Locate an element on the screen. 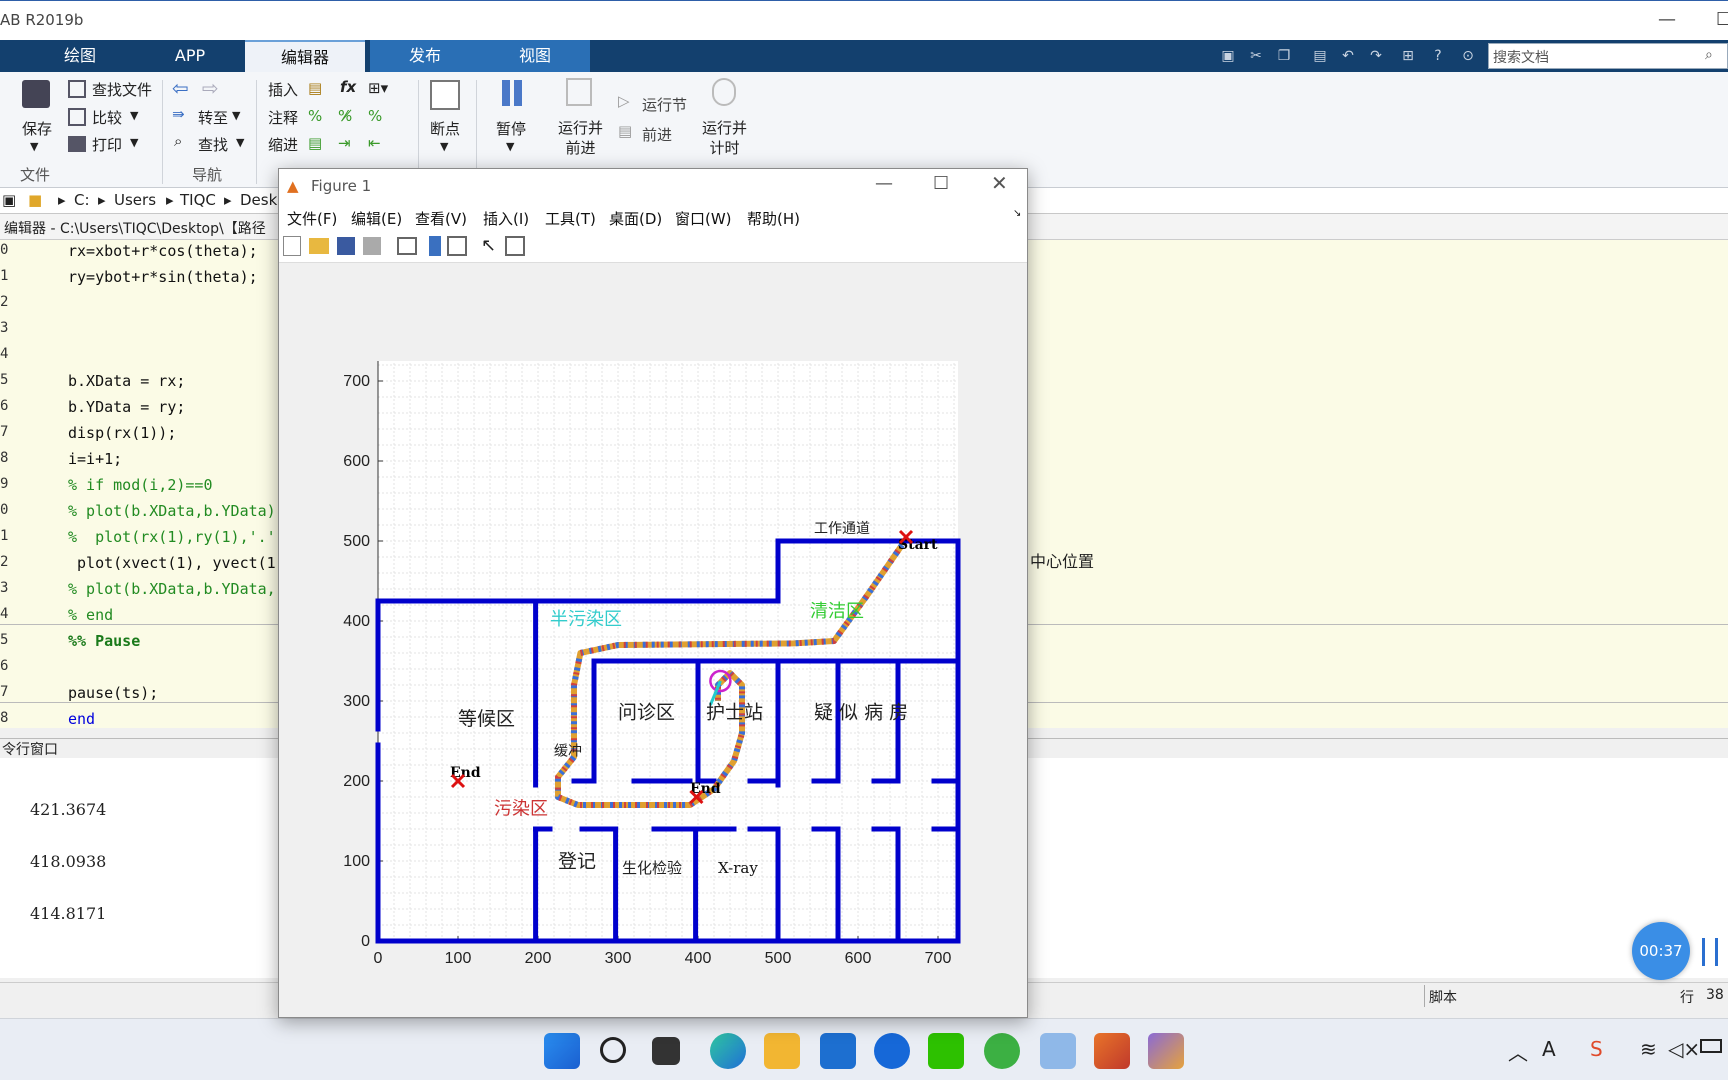 The height and width of the screenshot is (1080, 1728). code-line: % plot(rx(1),ry(1),'.', is located at coordinates (176, 537).